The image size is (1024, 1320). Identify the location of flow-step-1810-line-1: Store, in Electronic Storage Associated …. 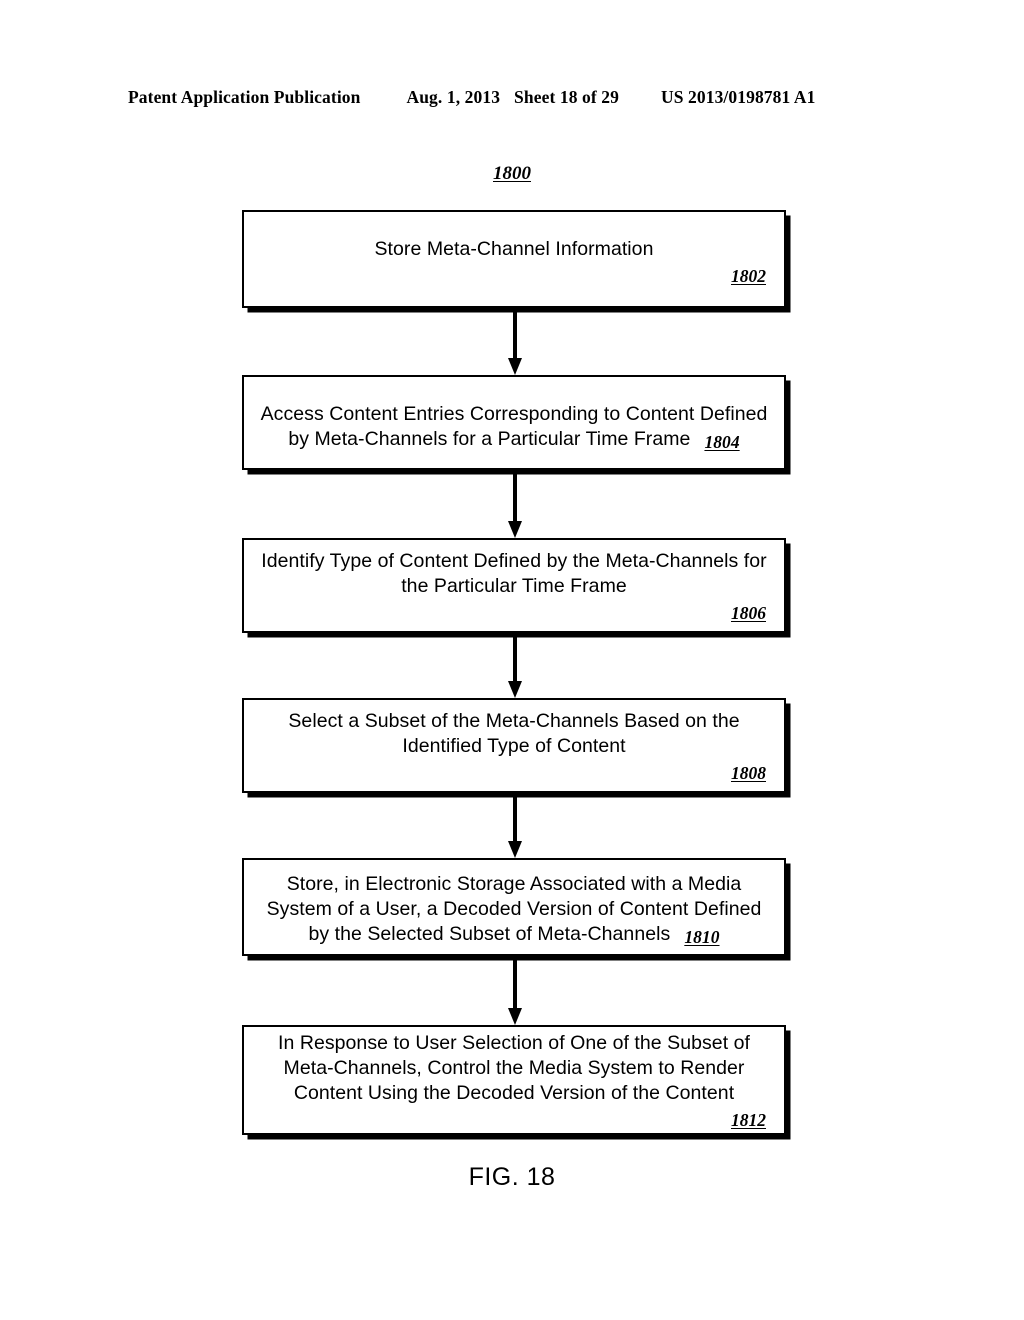
(514, 883).